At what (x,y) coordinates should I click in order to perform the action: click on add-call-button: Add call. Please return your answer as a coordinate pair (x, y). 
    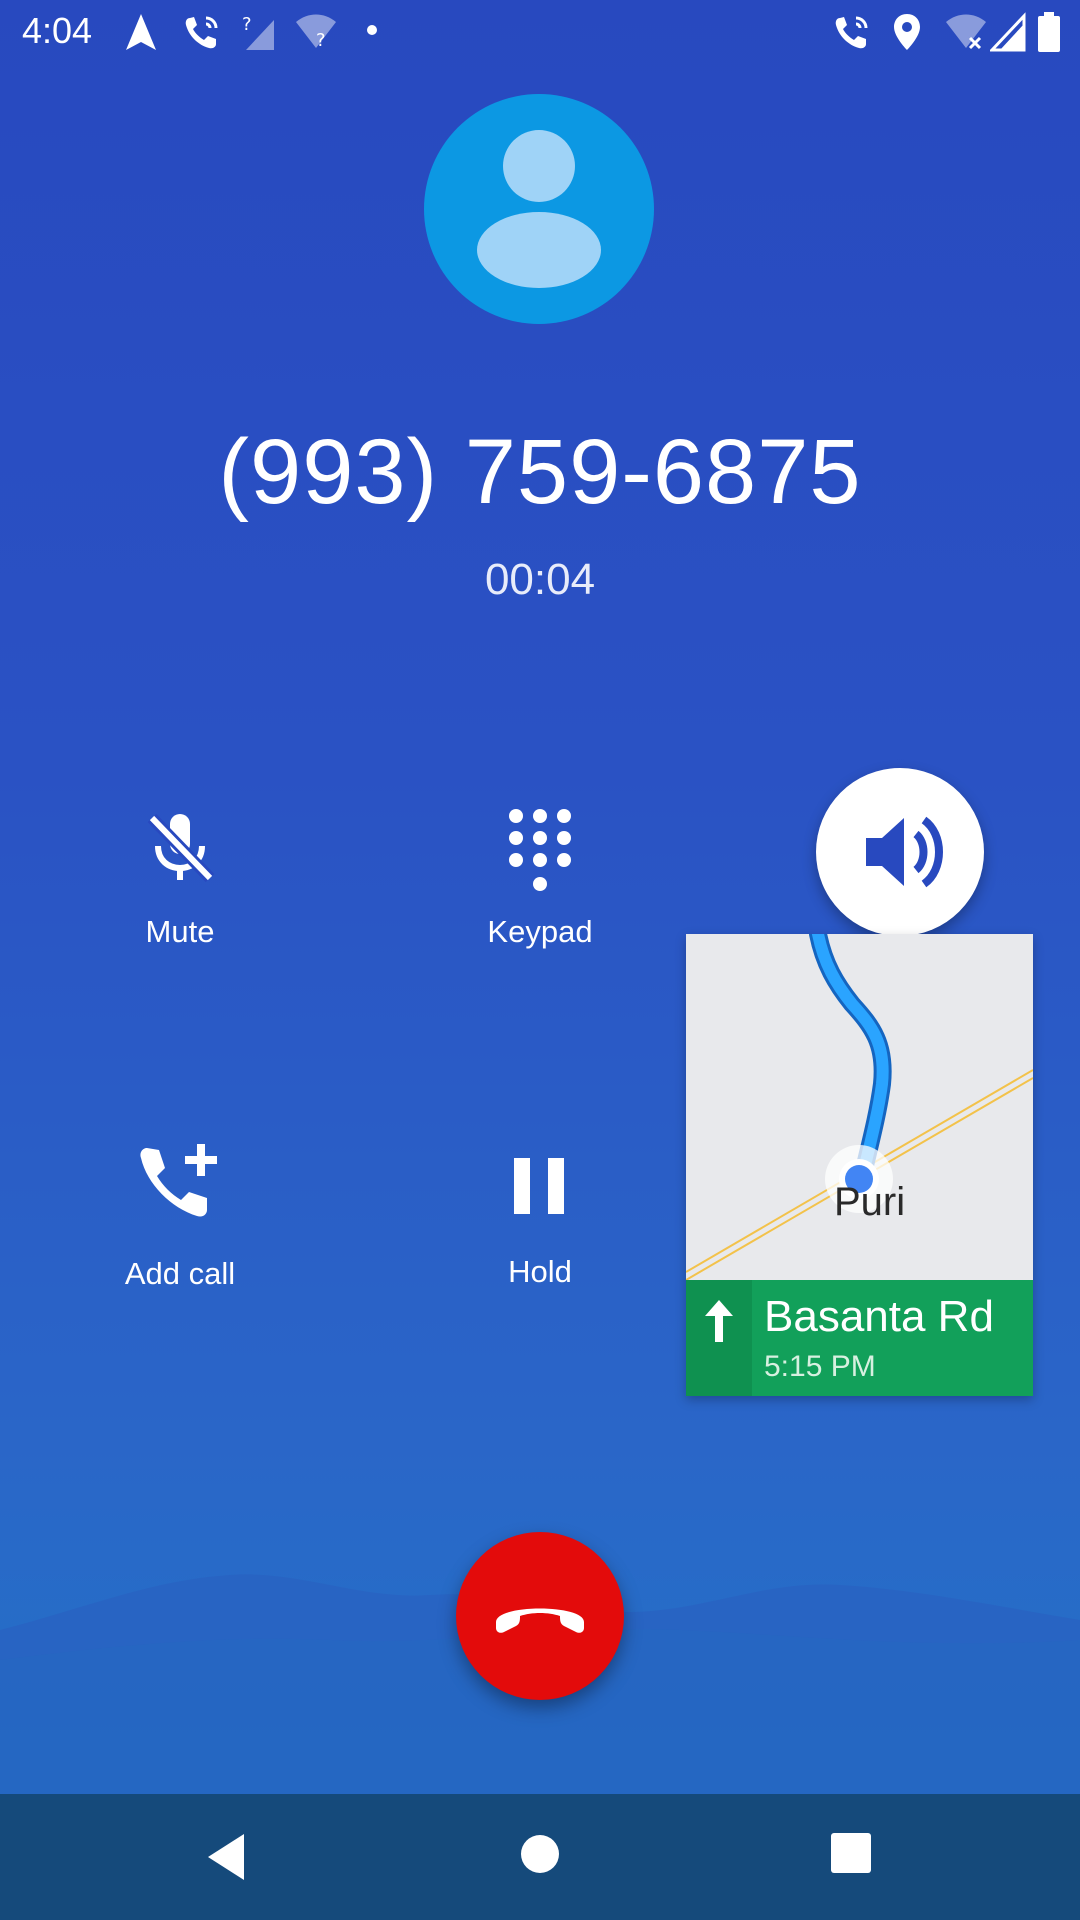
    Looking at the image, I should click on (180, 1217).